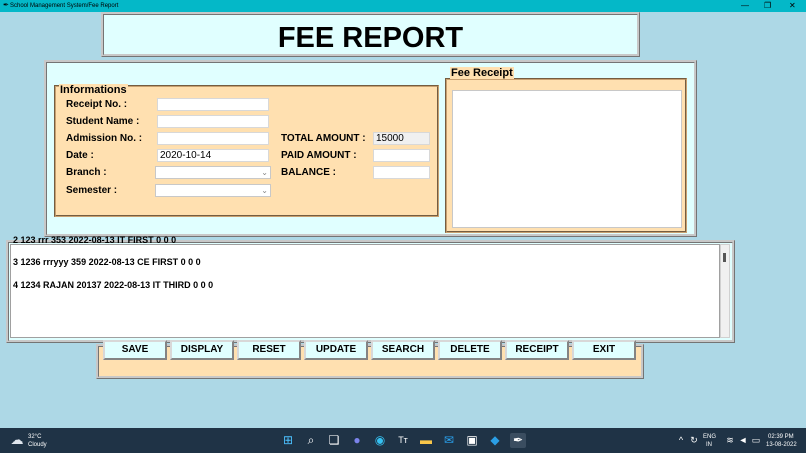 The width and height of the screenshot is (806, 453). What do you see at coordinates (781, 445) in the screenshot?
I see `clock-date: 13-08-2022` at bounding box center [781, 445].